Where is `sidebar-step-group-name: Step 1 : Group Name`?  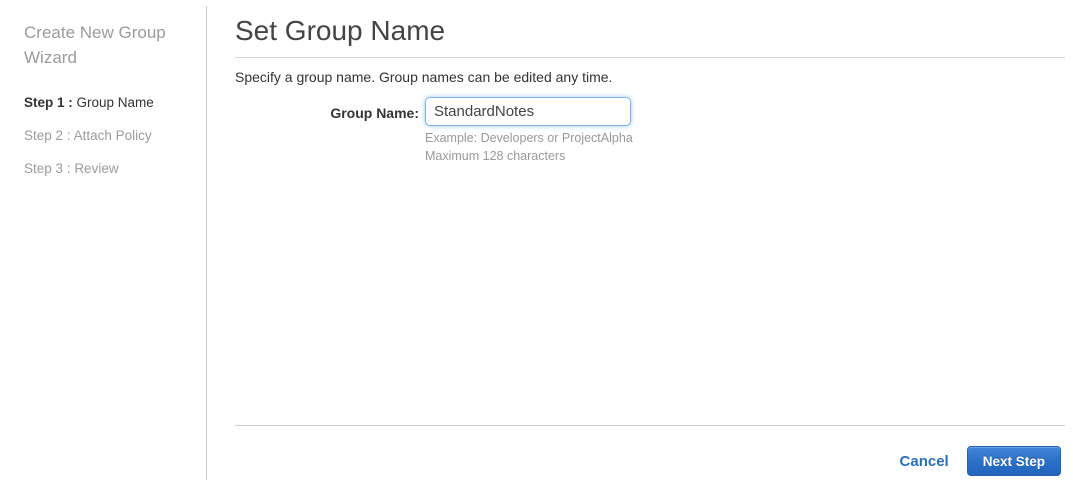 sidebar-step-group-name: Step 1 : Group Name is located at coordinates (108, 103).